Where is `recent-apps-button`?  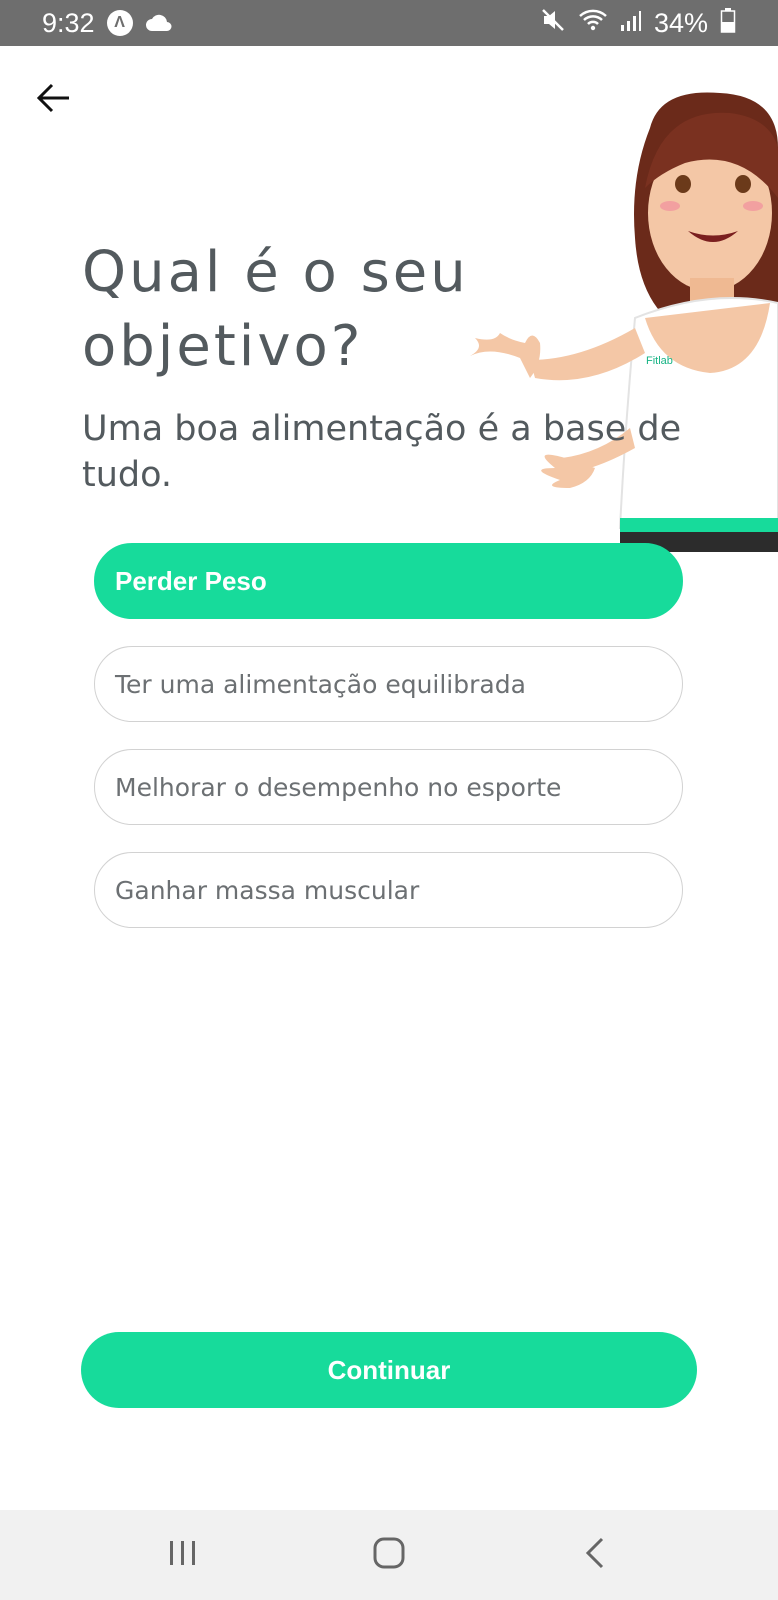 recent-apps-button is located at coordinates (183, 1555).